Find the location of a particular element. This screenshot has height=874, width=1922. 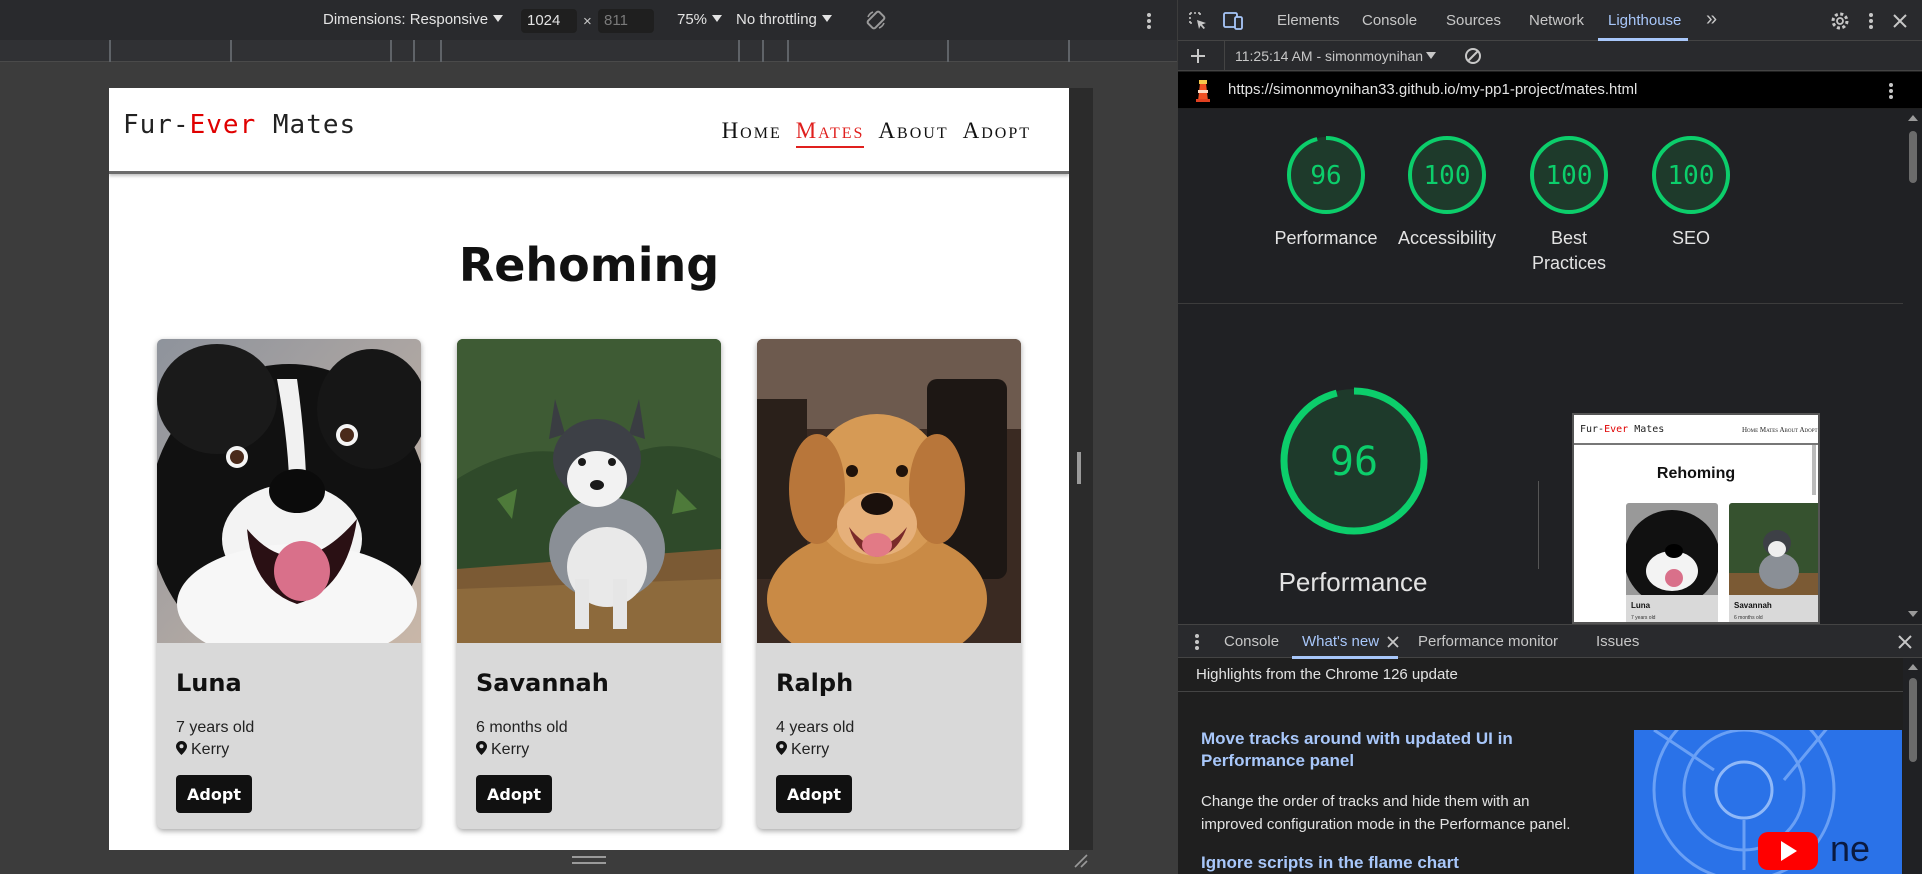

new-report-icon is located at coordinates (1198, 56).